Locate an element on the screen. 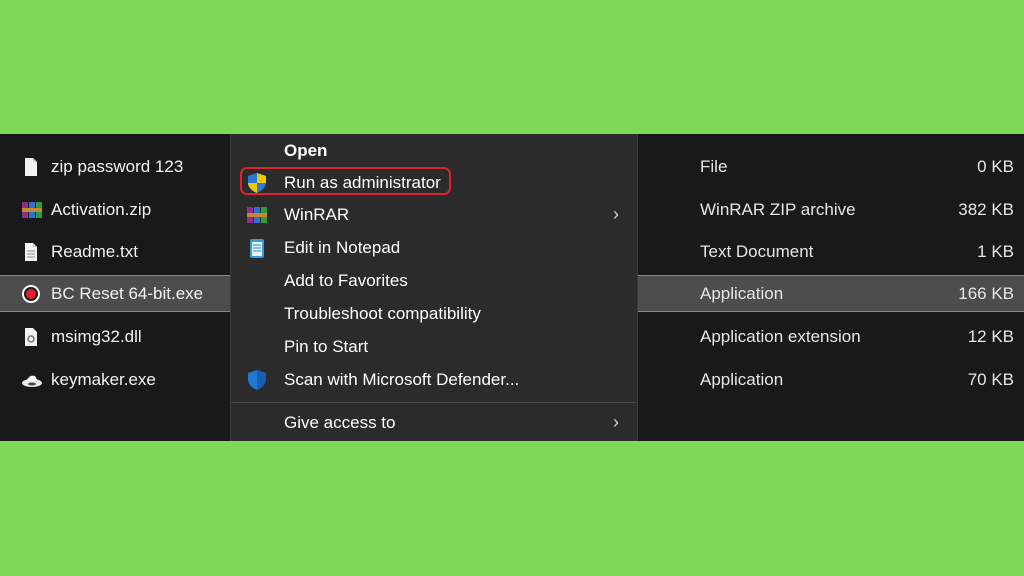 This screenshot has height=576, width=1024. column-header-cut is located at coordinates (95, 135).